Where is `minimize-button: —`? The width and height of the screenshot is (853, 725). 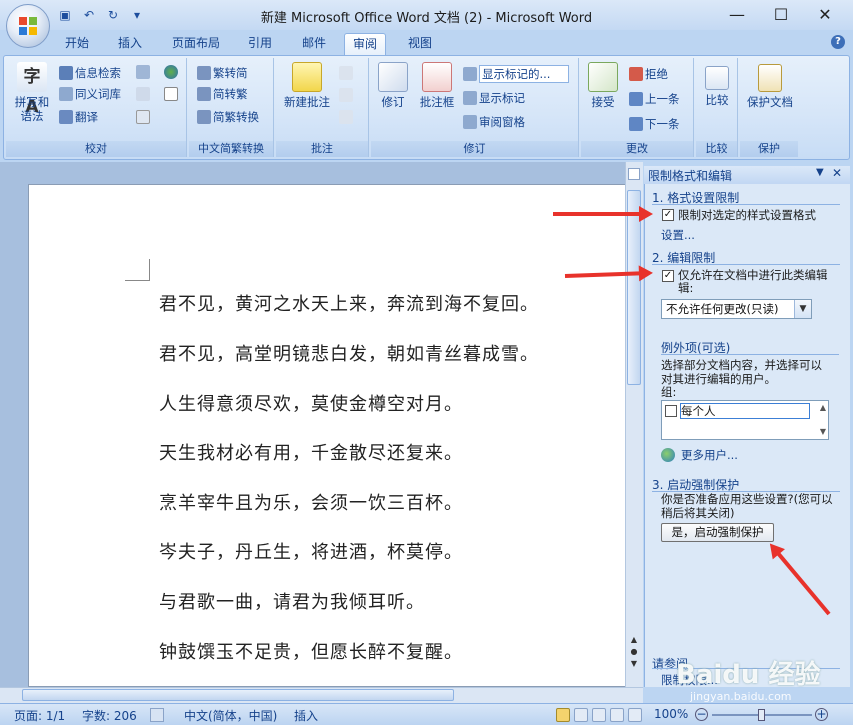
minimize-button: — is located at coordinates (737, 14).